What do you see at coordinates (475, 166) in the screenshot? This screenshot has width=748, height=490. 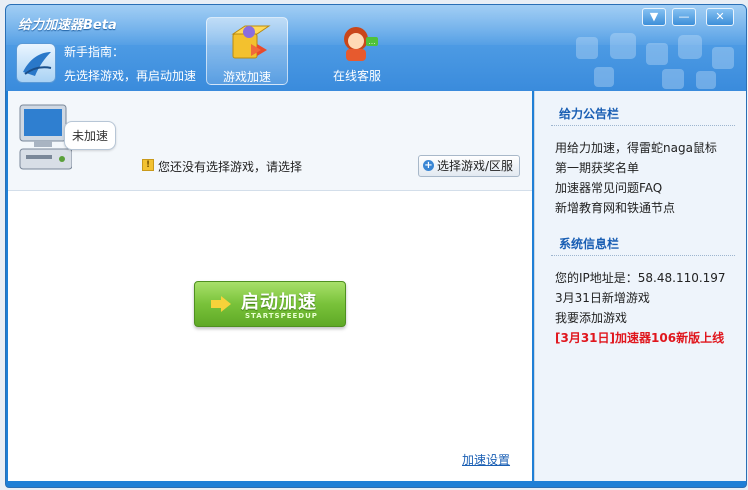 I see `select-game-label: 选择游戏/区服` at bounding box center [475, 166].